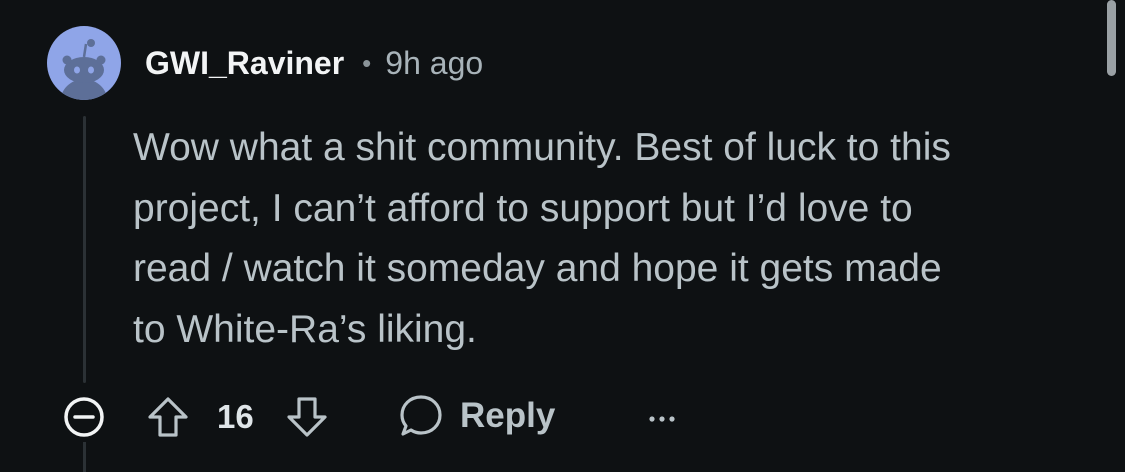 This screenshot has width=1125, height=472. What do you see at coordinates (380, 417) in the screenshot?
I see `comment-actions: 16 Reply` at bounding box center [380, 417].